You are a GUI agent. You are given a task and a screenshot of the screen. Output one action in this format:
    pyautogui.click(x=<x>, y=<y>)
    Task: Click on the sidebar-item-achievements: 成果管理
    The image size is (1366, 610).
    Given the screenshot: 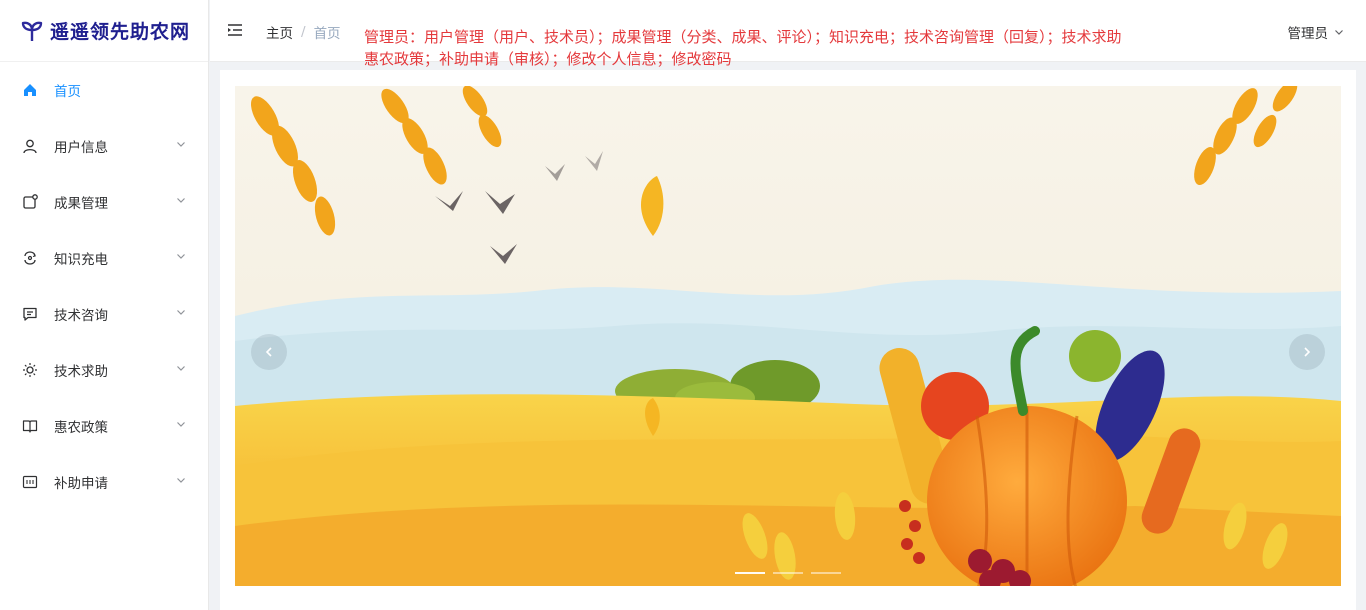 What is the action you would take?
    pyautogui.click(x=104, y=202)
    